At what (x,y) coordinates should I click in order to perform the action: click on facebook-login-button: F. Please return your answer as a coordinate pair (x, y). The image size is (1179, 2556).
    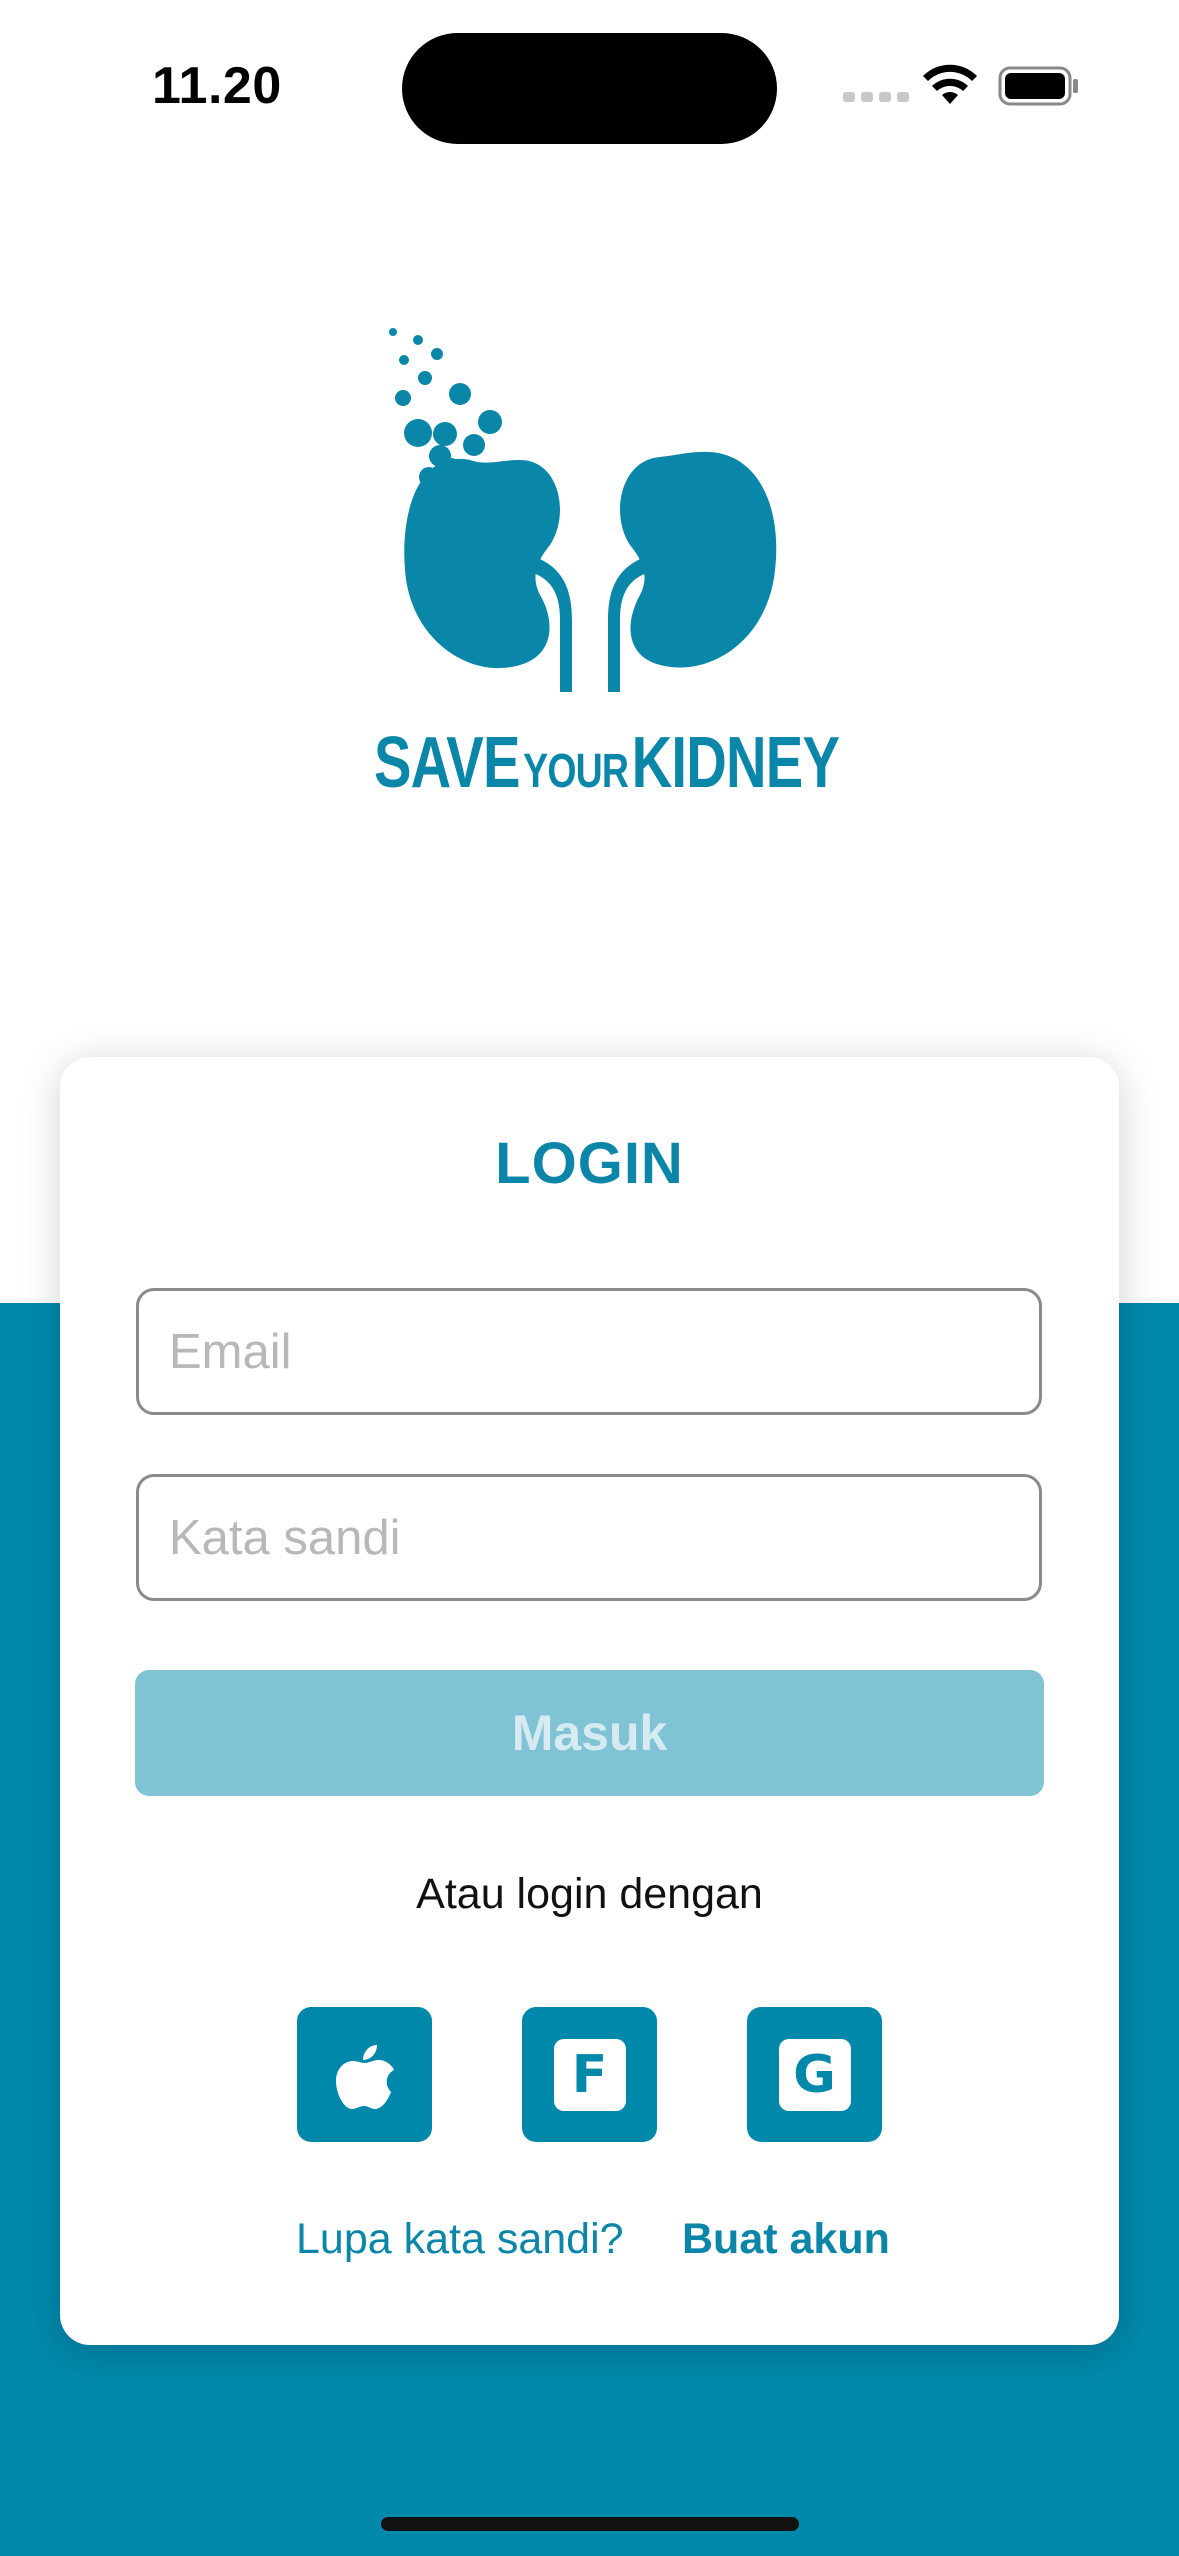
    Looking at the image, I should click on (589, 2074).